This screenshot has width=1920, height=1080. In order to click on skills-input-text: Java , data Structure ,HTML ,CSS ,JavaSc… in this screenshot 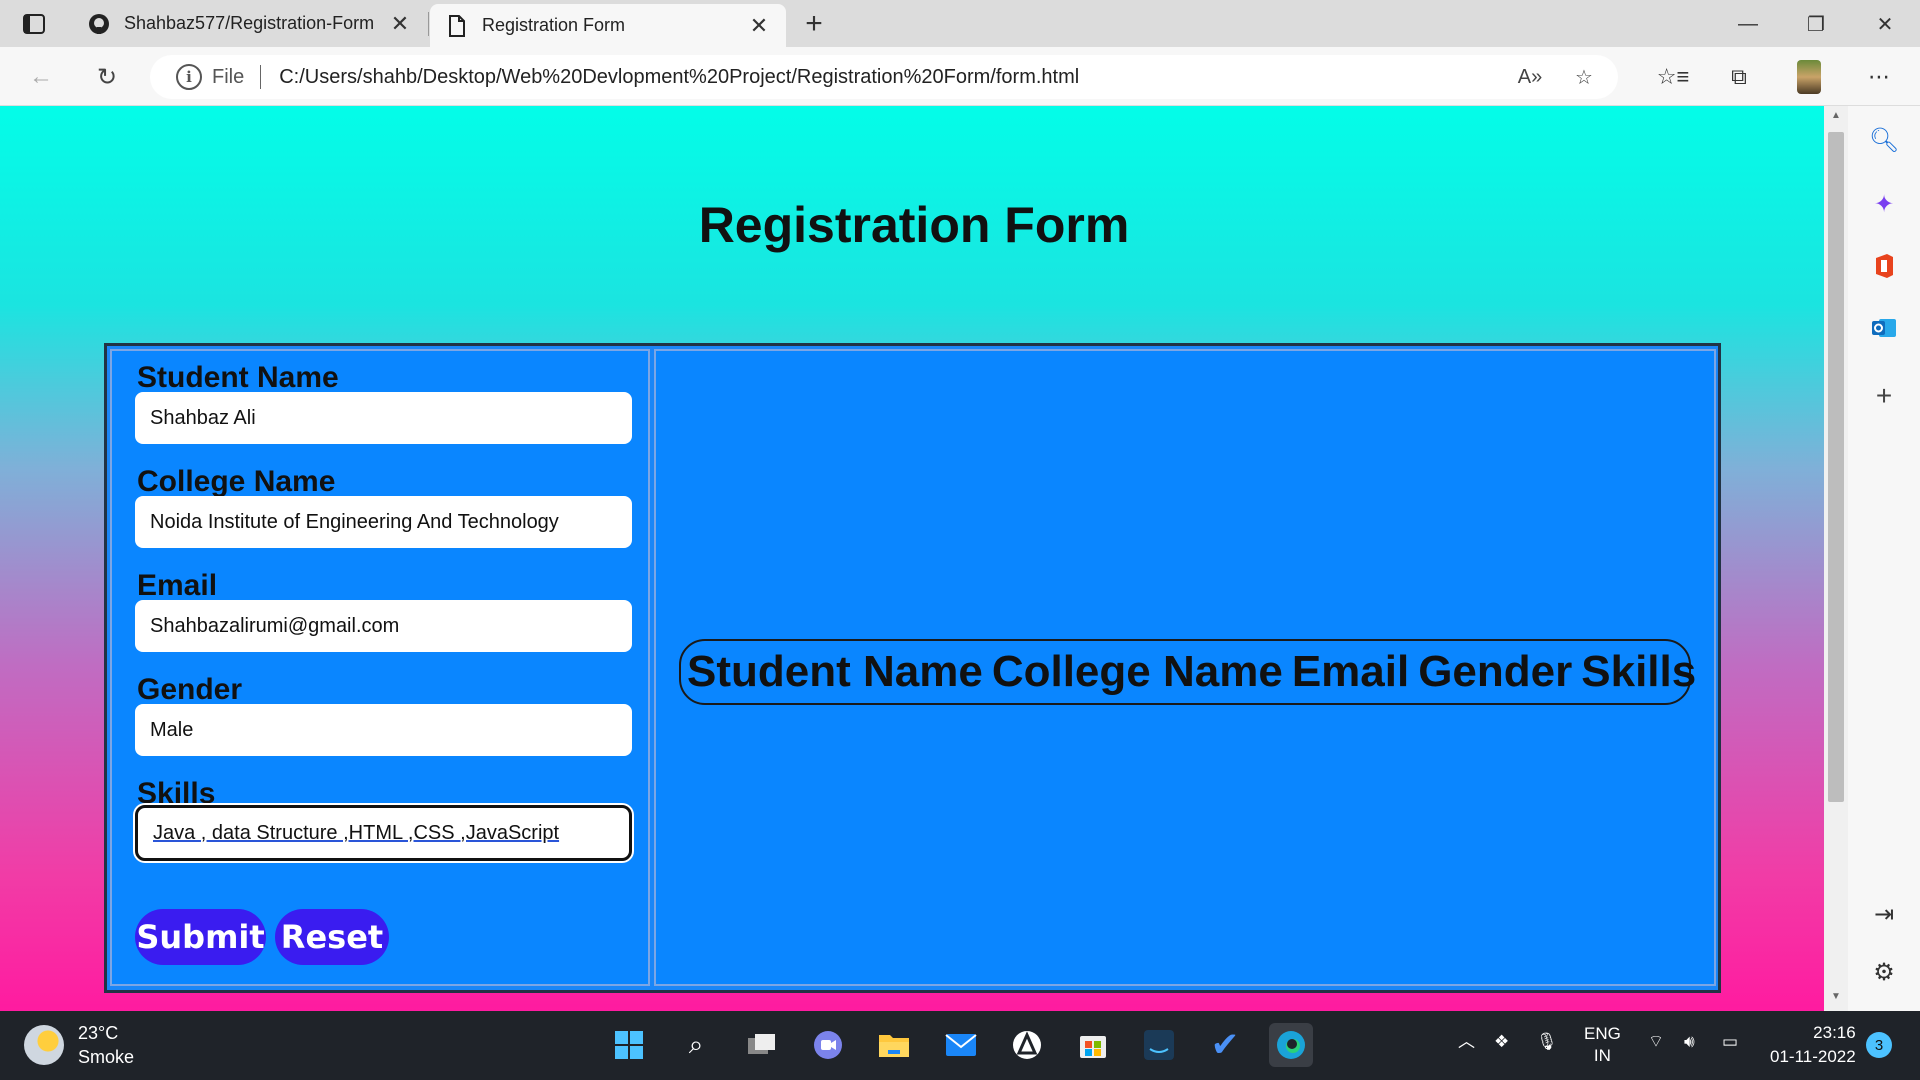, I will do `click(356, 832)`.